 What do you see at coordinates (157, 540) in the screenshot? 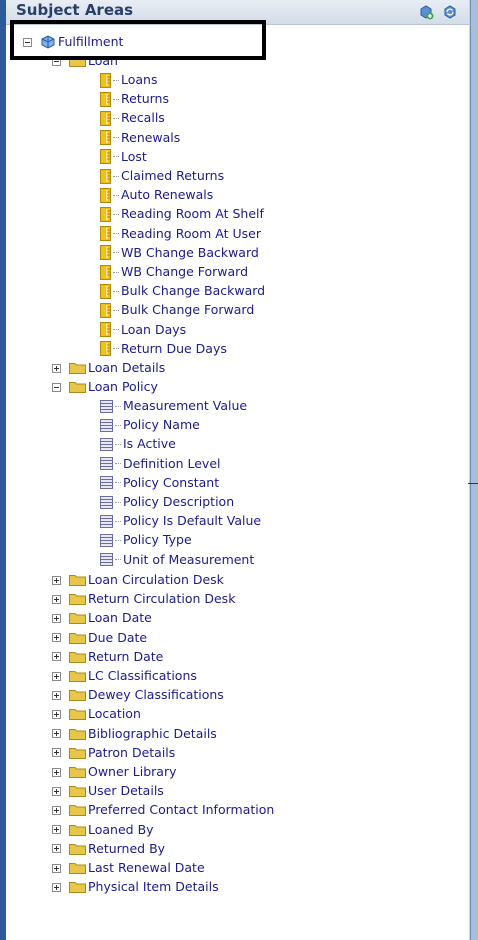
I see `tree-label: Policy Type` at bounding box center [157, 540].